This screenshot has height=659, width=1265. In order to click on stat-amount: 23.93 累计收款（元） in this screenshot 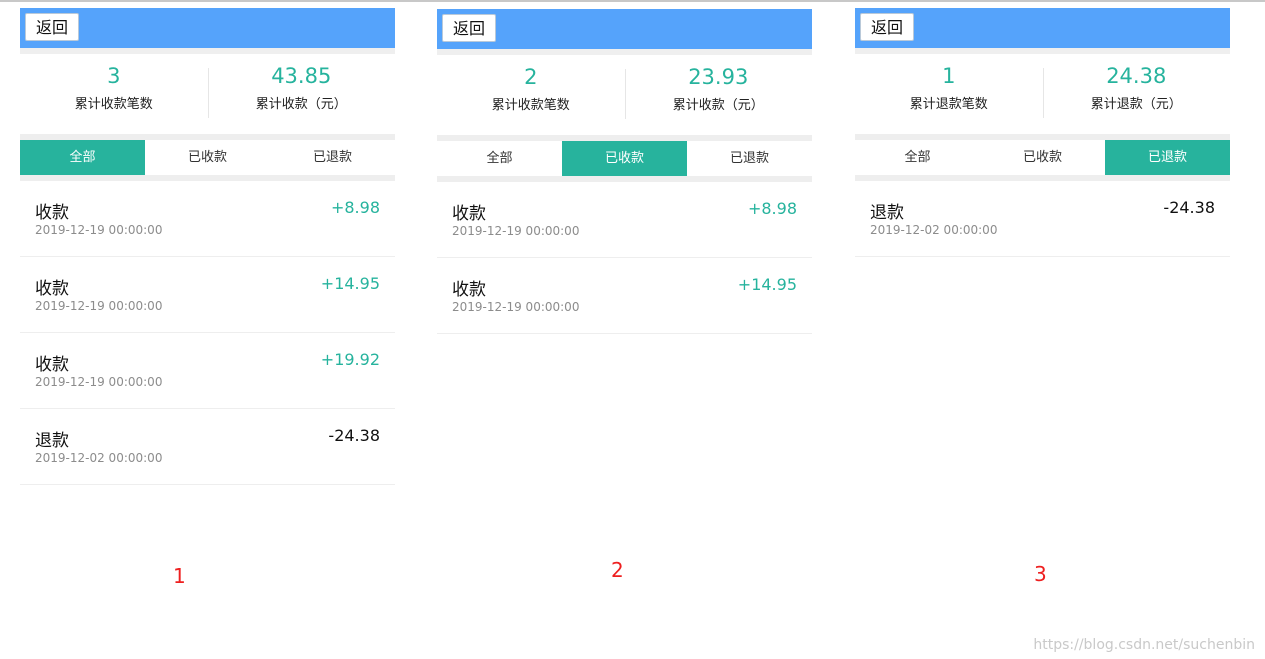, I will do `click(718, 95)`.